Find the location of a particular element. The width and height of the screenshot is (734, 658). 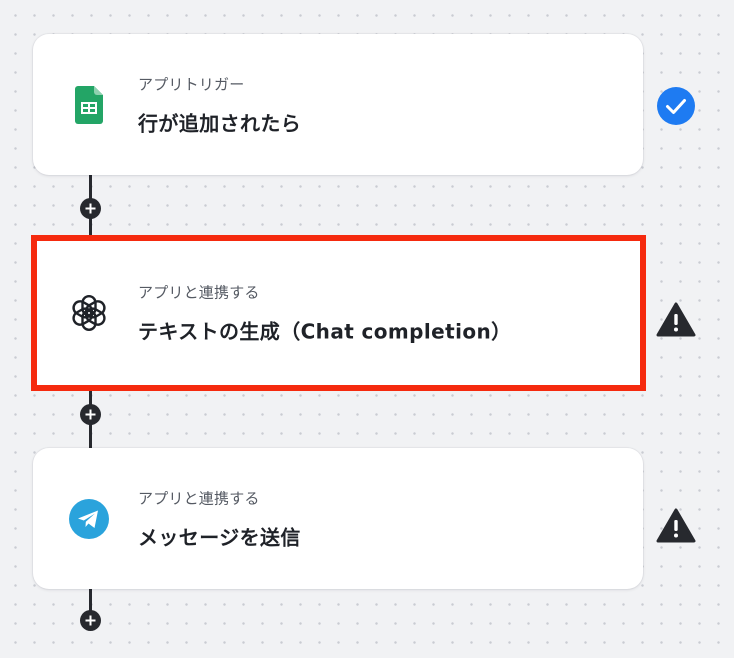

flow-step-text: アプリと連携する メッセージを送信 is located at coordinates (219, 518).